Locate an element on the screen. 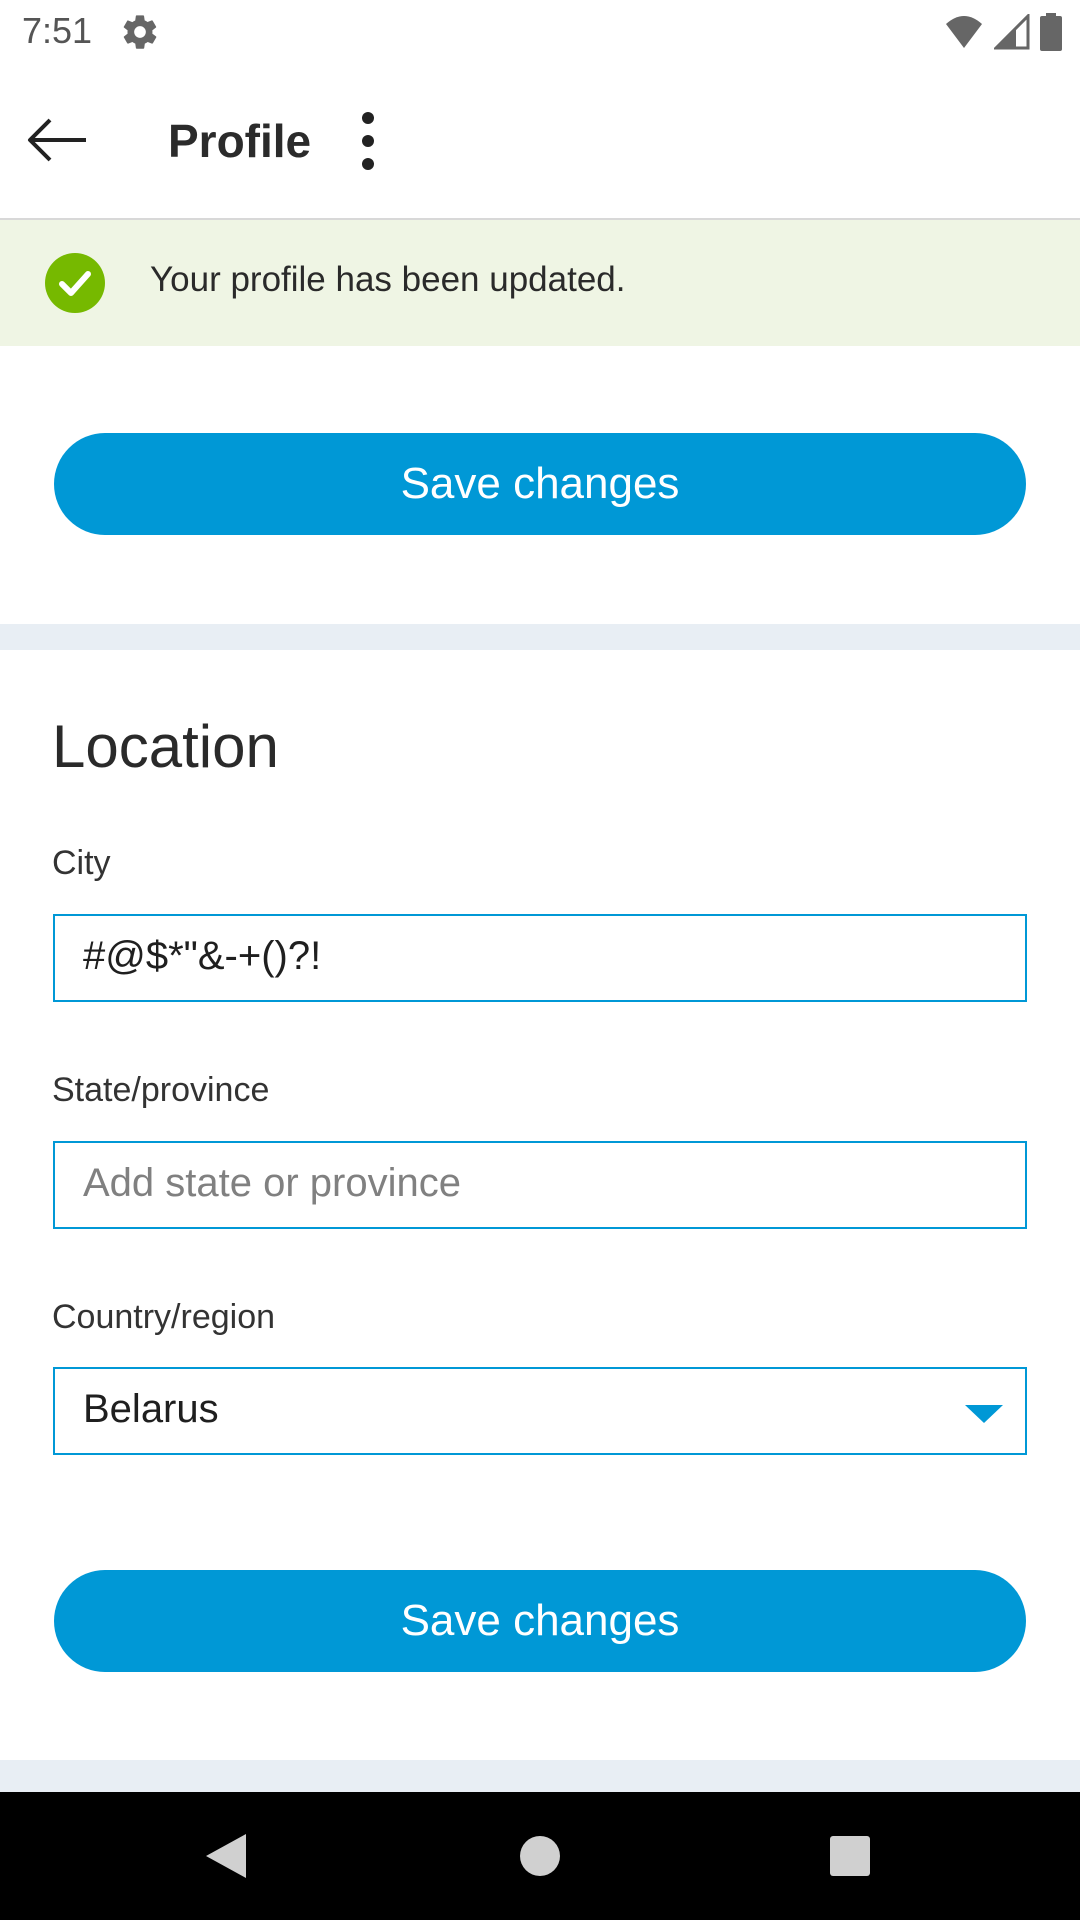  save-changes-button-bottom: Save changes is located at coordinates (540, 1621).